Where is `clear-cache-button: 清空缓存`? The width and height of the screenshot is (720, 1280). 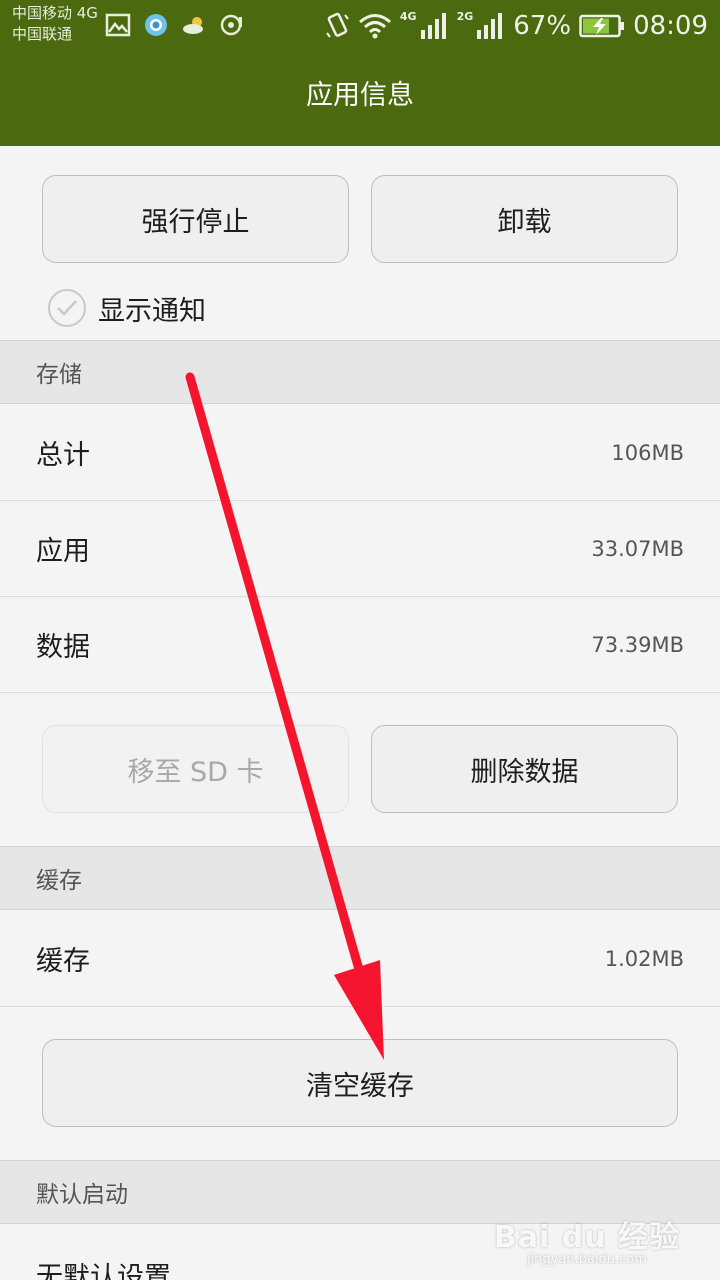
clear-cache-button: 清空缓存 is located at coordinates (360, 1083).